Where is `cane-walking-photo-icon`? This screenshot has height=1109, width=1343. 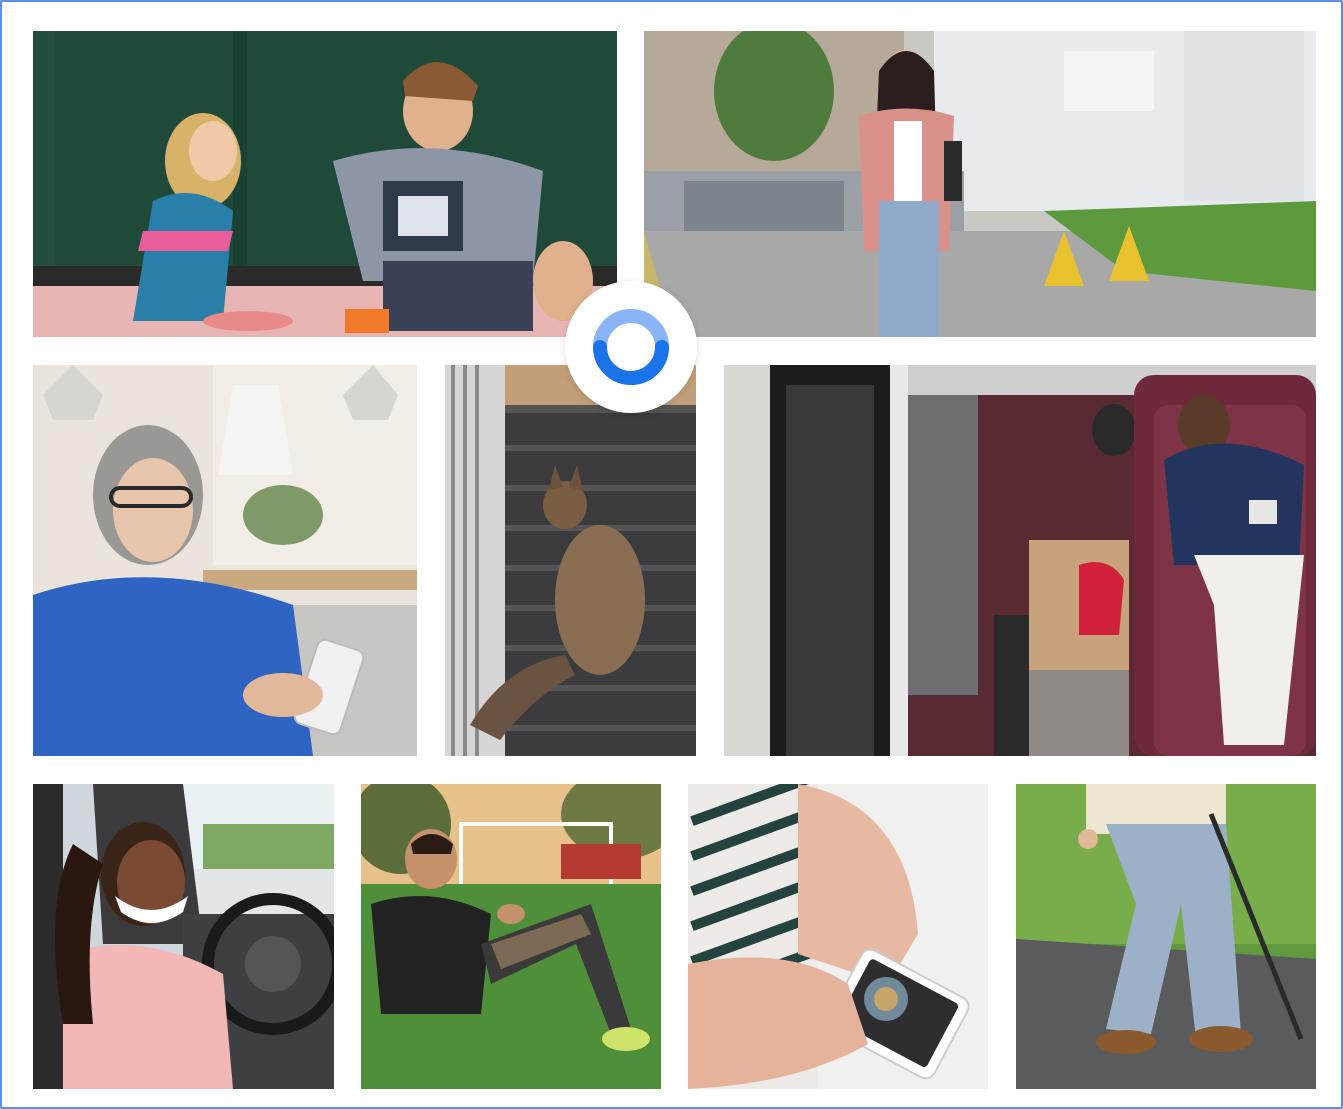 cane-walking-photo-icon is located at coordinates (1166, 936).